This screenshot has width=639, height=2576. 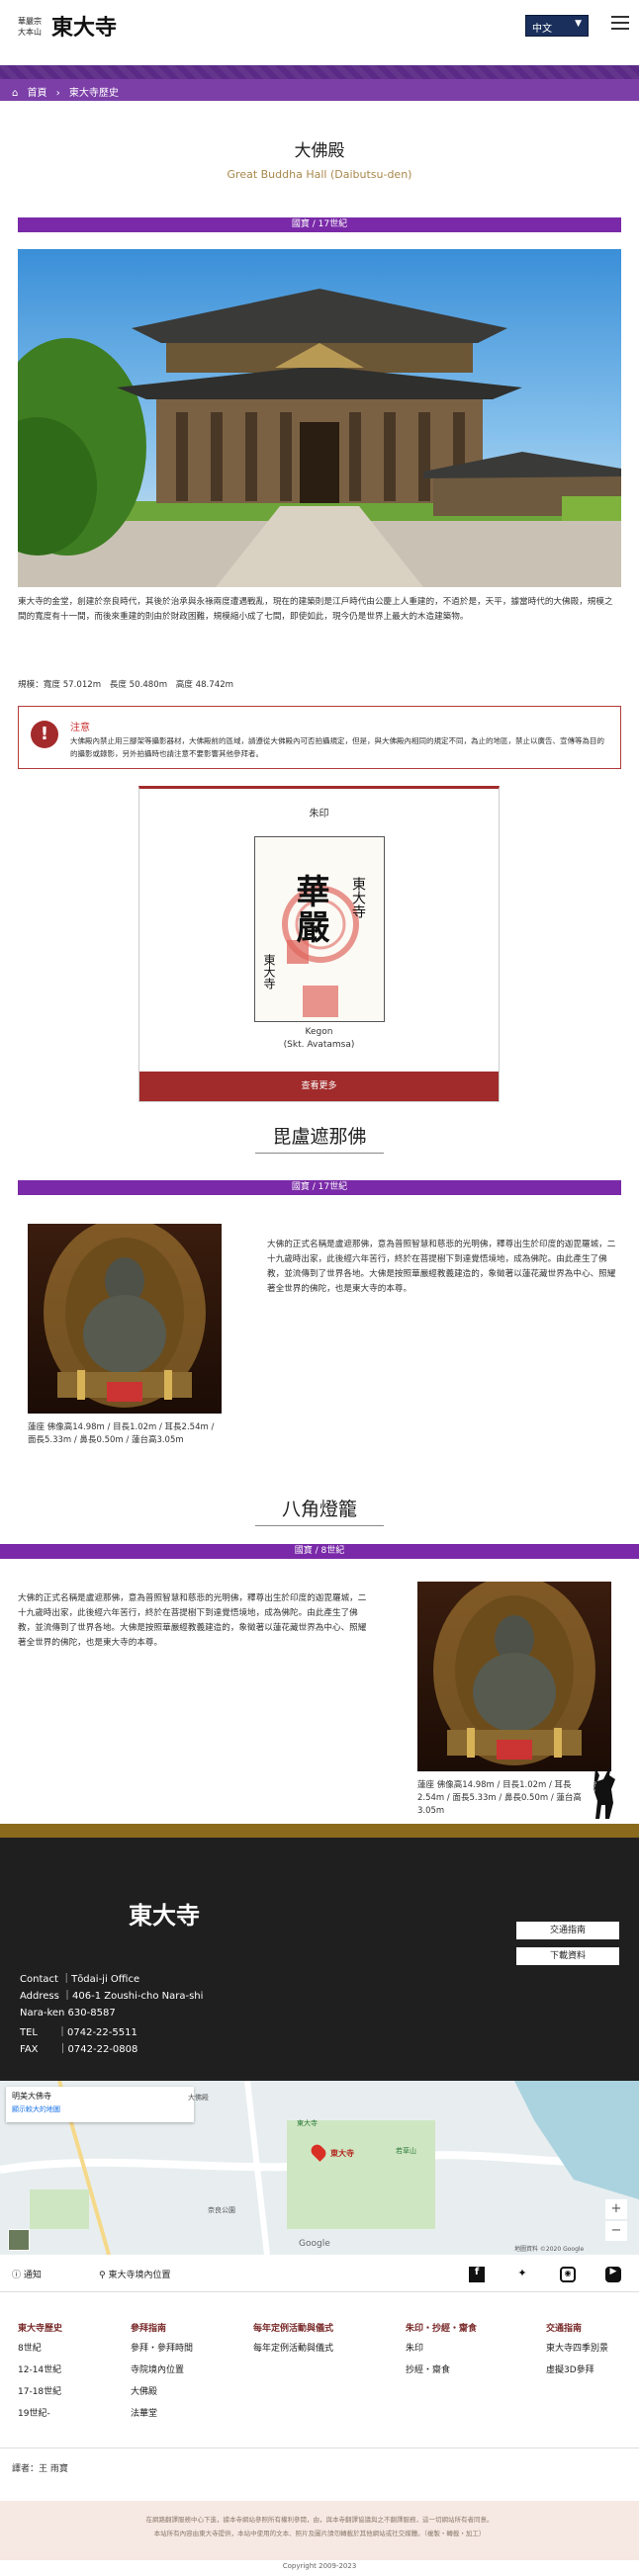 What do you see at coordinates (319, 2566) in the screenshot?
I see `copyright: Copyright 2009-2023` at bounding box center [319, 2566].